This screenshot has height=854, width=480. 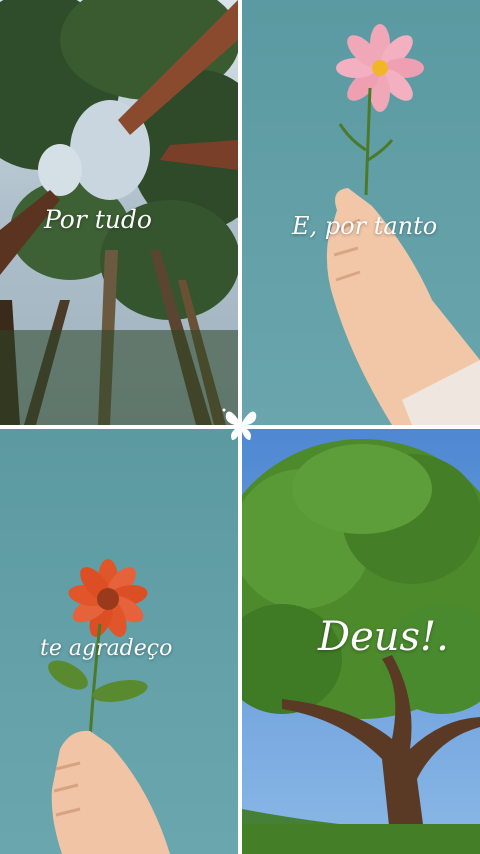 I want to click on butterfly-icon, so click(x=239, y=424).